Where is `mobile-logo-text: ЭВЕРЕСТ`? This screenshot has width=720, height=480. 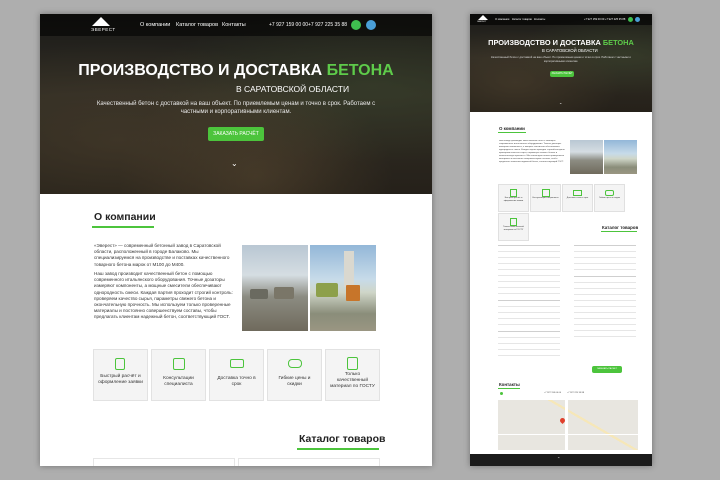
mobile-logo-text: ЭВЕРЕСТ is located at coordinates (482, 22).